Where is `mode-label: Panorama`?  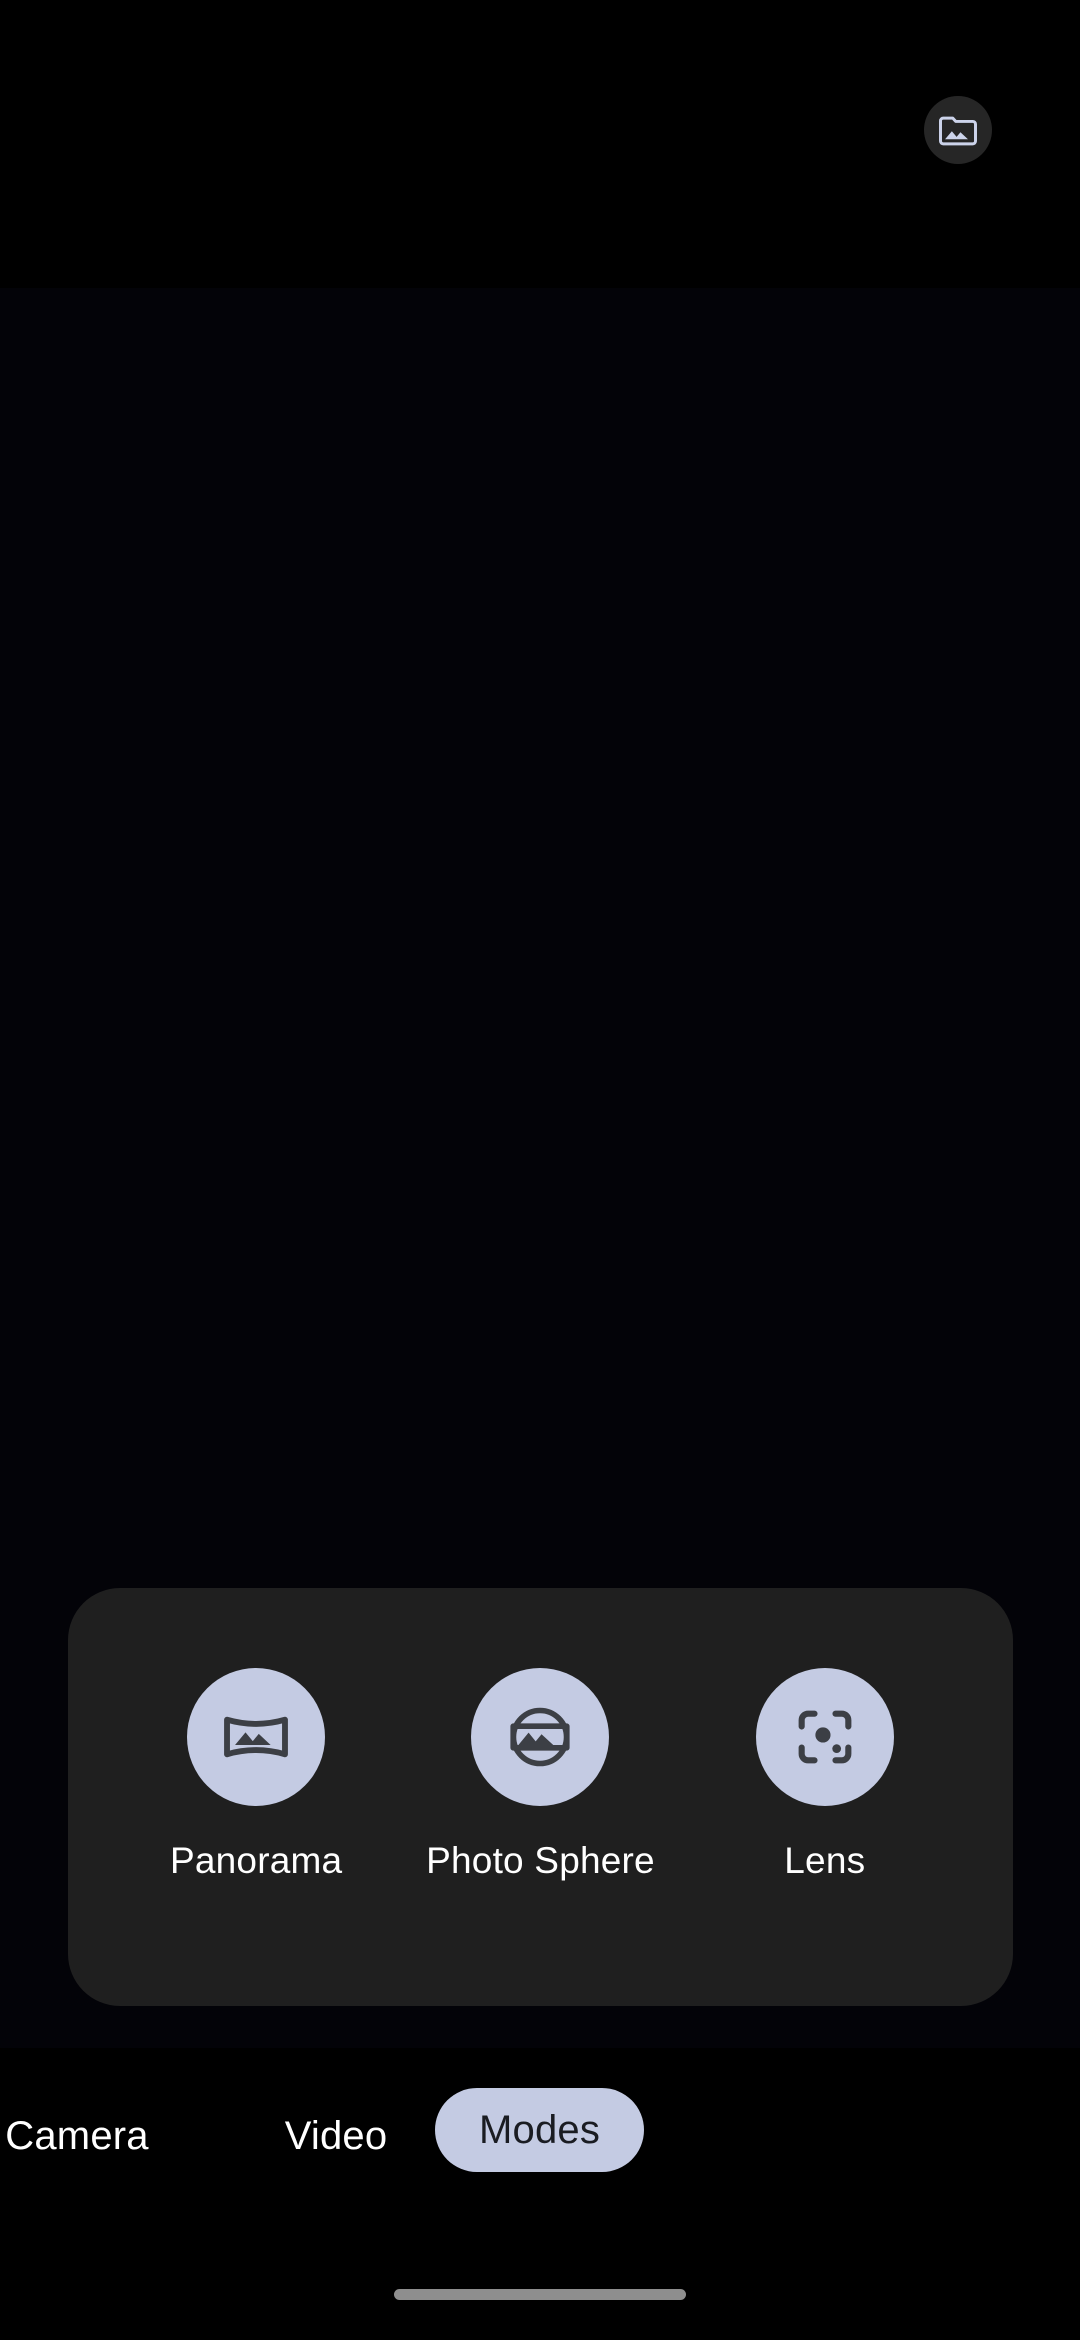
mode-label: Panorama is located at coordinates (256, 1860).